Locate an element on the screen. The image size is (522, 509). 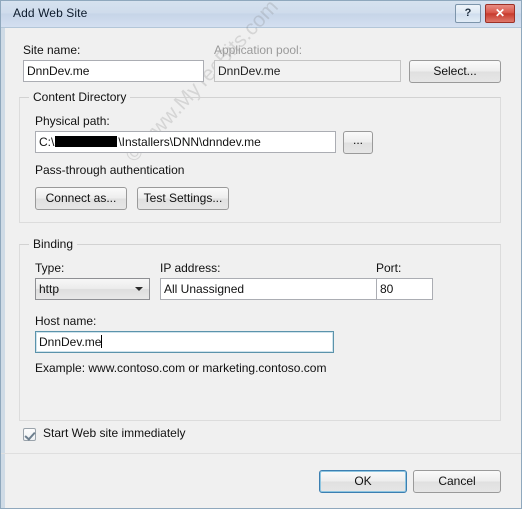
host-name-label: Host name: is located at coordinates (66, 321).